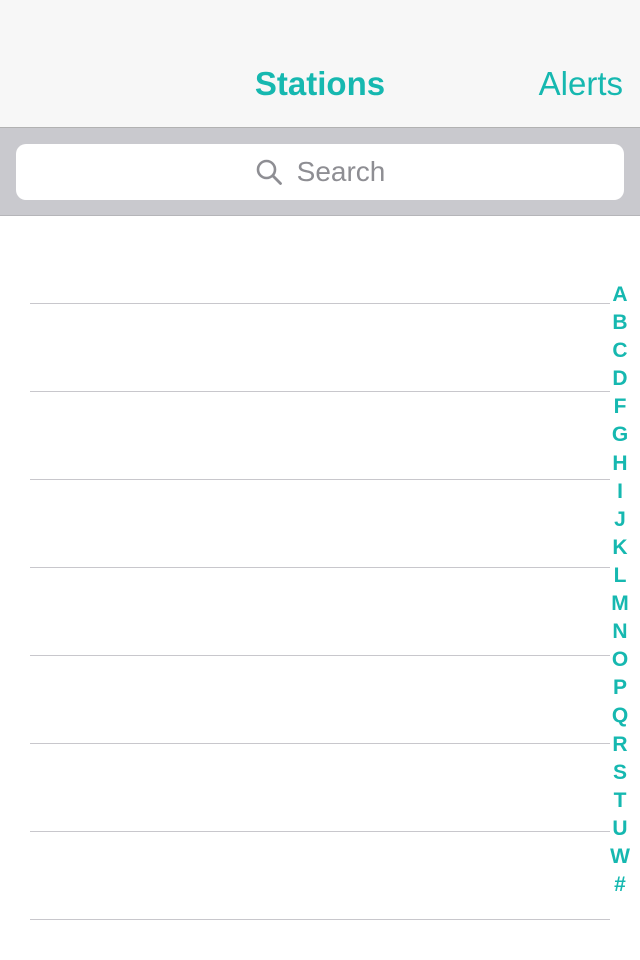 This screenshot has height=960, width=640. I want to click on index-letter: U, so click(620, 829).